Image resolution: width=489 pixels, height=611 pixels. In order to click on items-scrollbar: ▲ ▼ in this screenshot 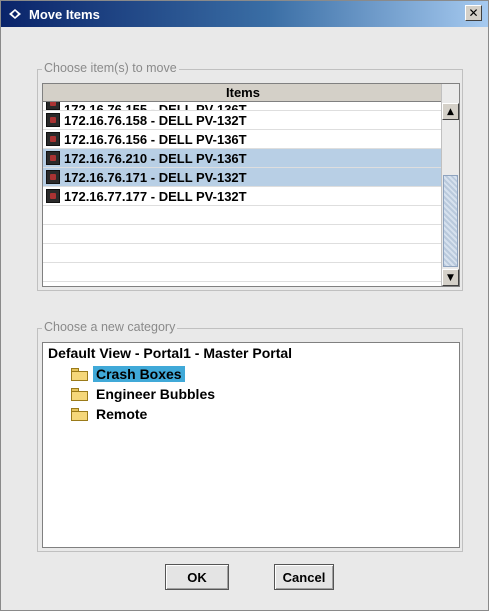, I will do `click(450, 185)`.